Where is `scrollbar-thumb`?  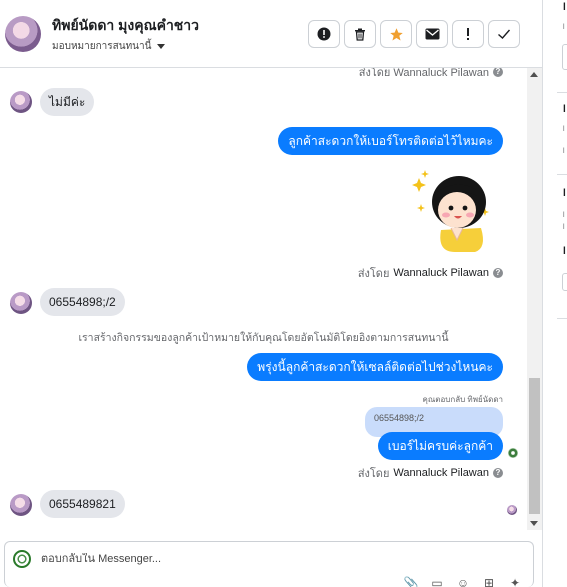
scrollbar-thumb is located at coordinates (534, 446).